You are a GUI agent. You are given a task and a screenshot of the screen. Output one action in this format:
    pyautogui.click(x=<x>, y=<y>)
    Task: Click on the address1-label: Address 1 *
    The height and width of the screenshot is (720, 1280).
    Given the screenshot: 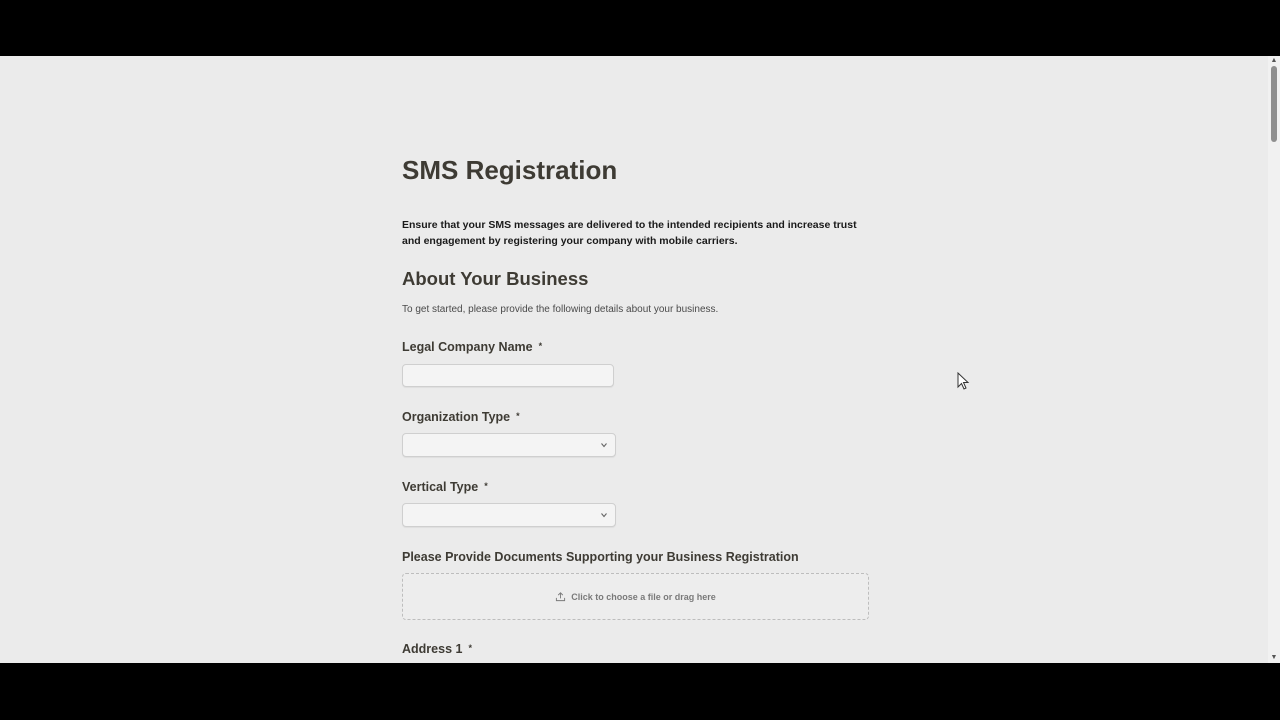 What is the action you would take?
    pyautogui.click(x=437, y=649)
    